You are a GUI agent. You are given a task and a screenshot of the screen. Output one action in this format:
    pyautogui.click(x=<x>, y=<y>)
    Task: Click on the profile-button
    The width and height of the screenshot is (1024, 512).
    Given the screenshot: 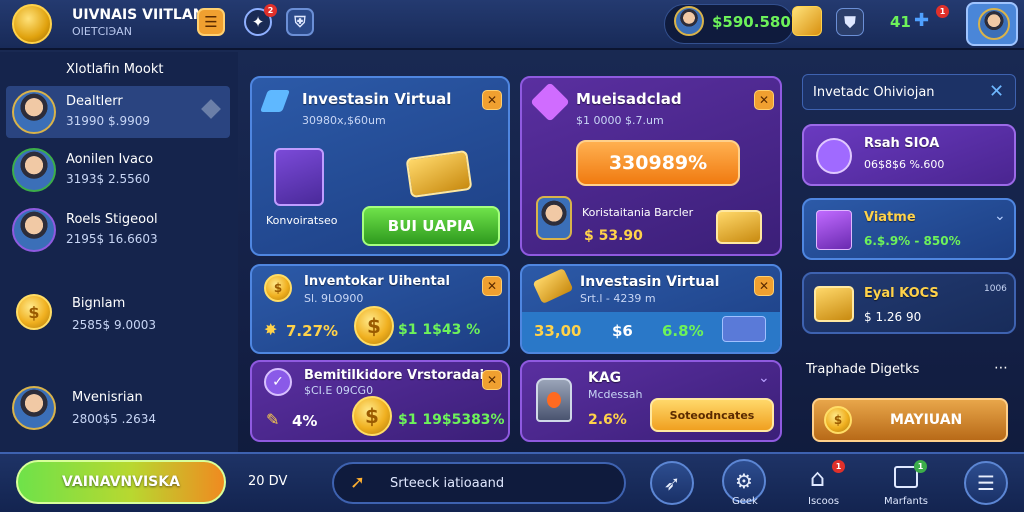 What is the action you would take?
    pyautogui.click(x=992, y=24)
    